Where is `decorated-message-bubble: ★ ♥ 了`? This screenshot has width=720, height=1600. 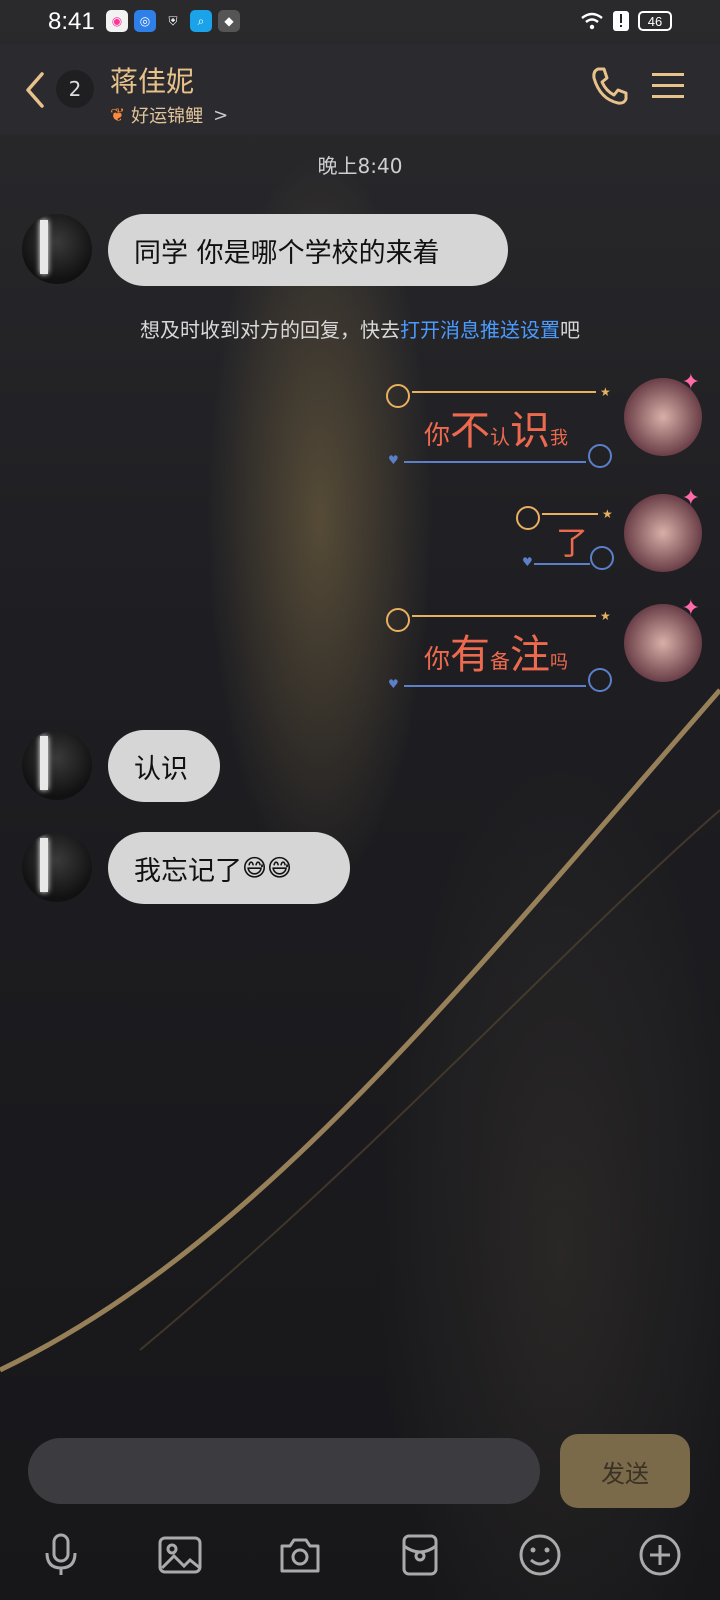
decorated-message-bubble: ★ ♥ 了 is located at coordinates (566, 536).